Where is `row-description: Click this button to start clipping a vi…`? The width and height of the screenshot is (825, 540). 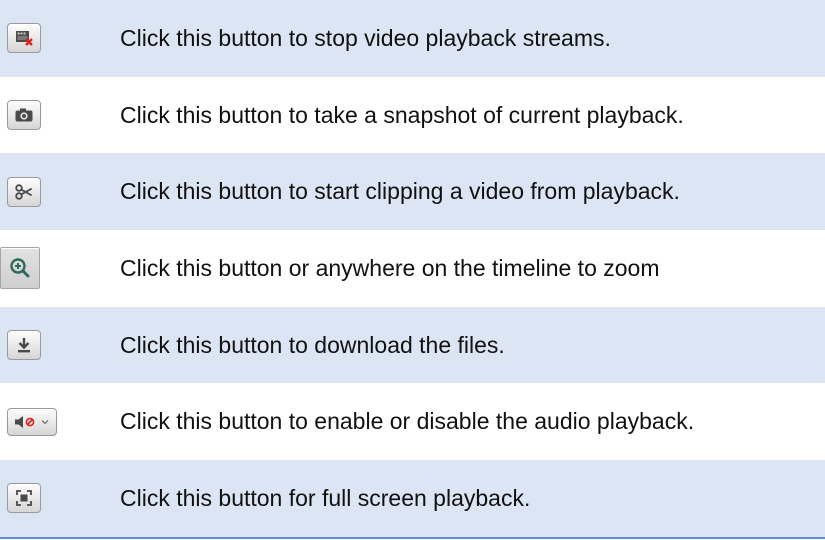 row-description: Click this button to start clipping a vi… is located at coordinates (400, 191).